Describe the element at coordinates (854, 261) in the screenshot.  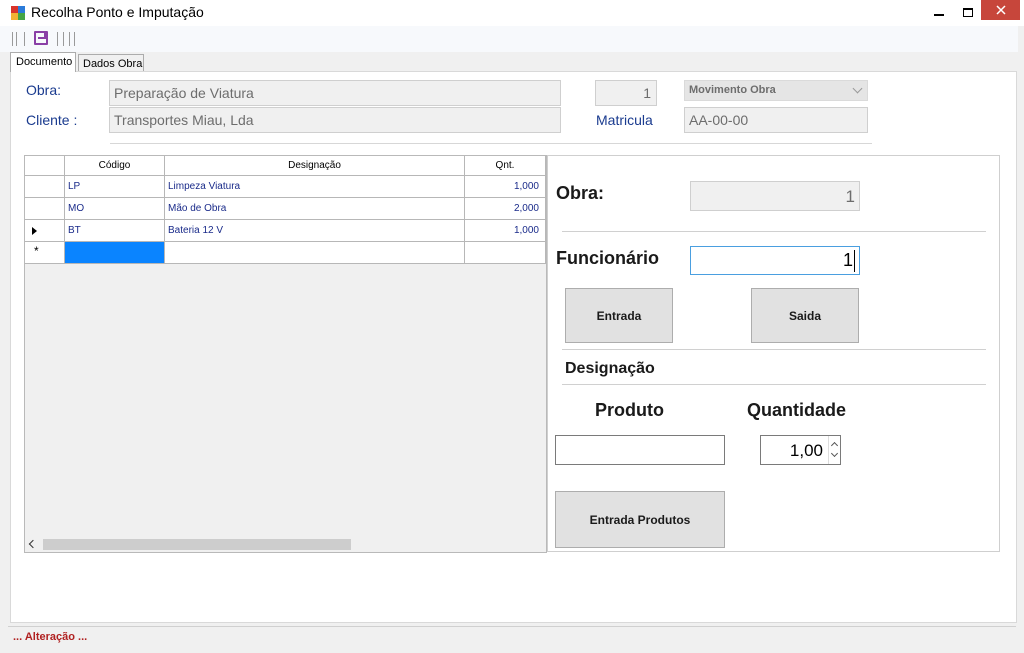
I see `text-caret` at that location.